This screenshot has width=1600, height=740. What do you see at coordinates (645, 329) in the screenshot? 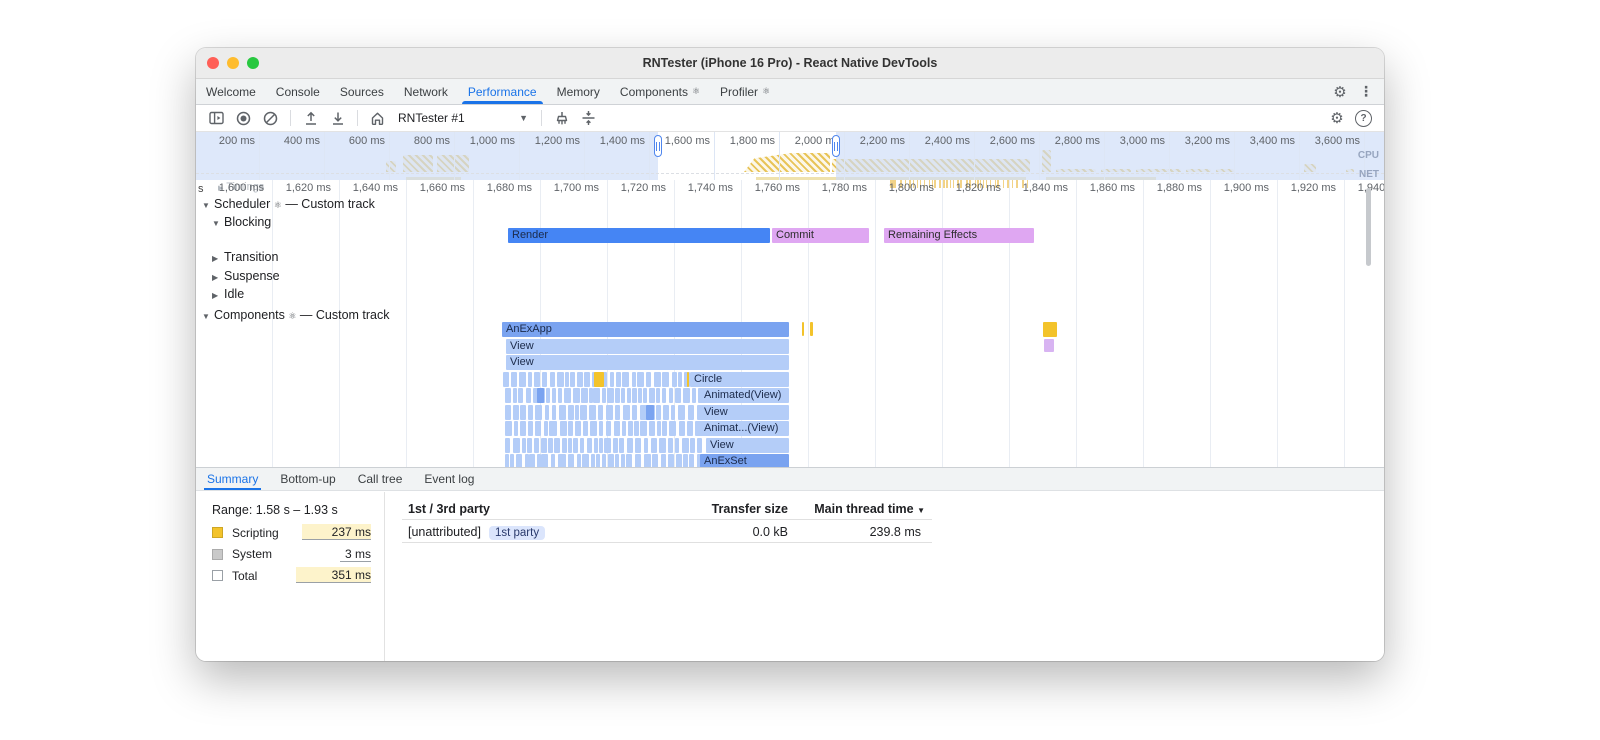
I see `flame-bar: AnExApp` at bounding box center [645, 329].